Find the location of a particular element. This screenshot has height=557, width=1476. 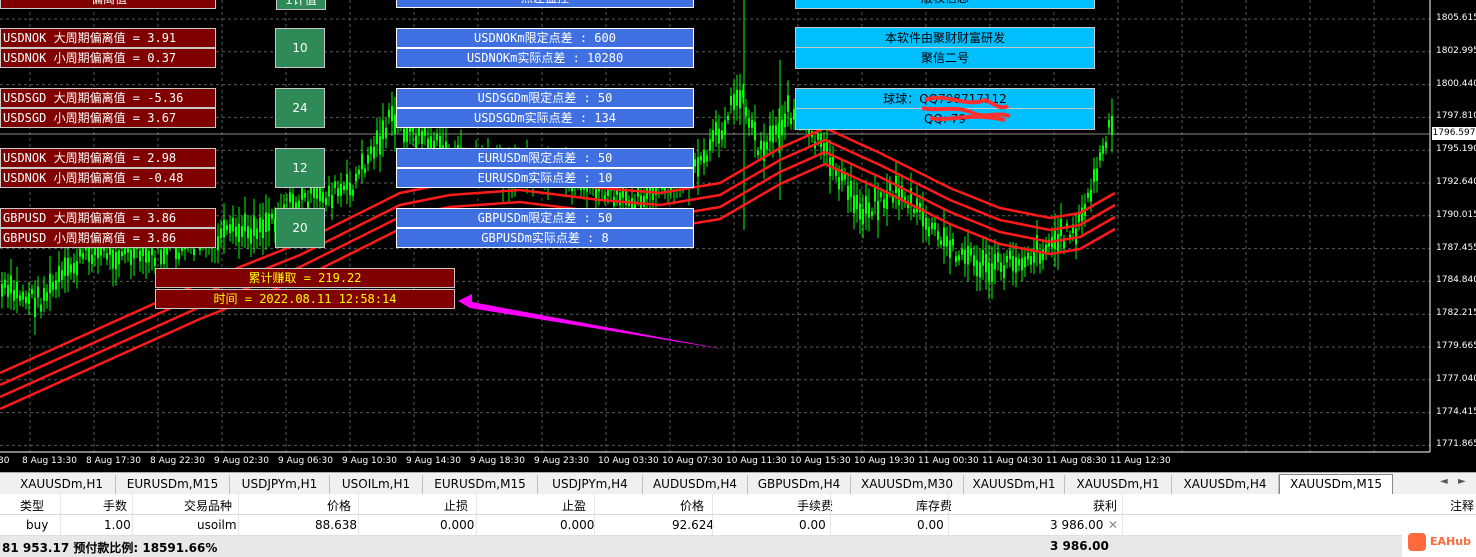

tab-audusdm-h4-6: AUDUSDm,H4 is located at coordinates (695, 484).